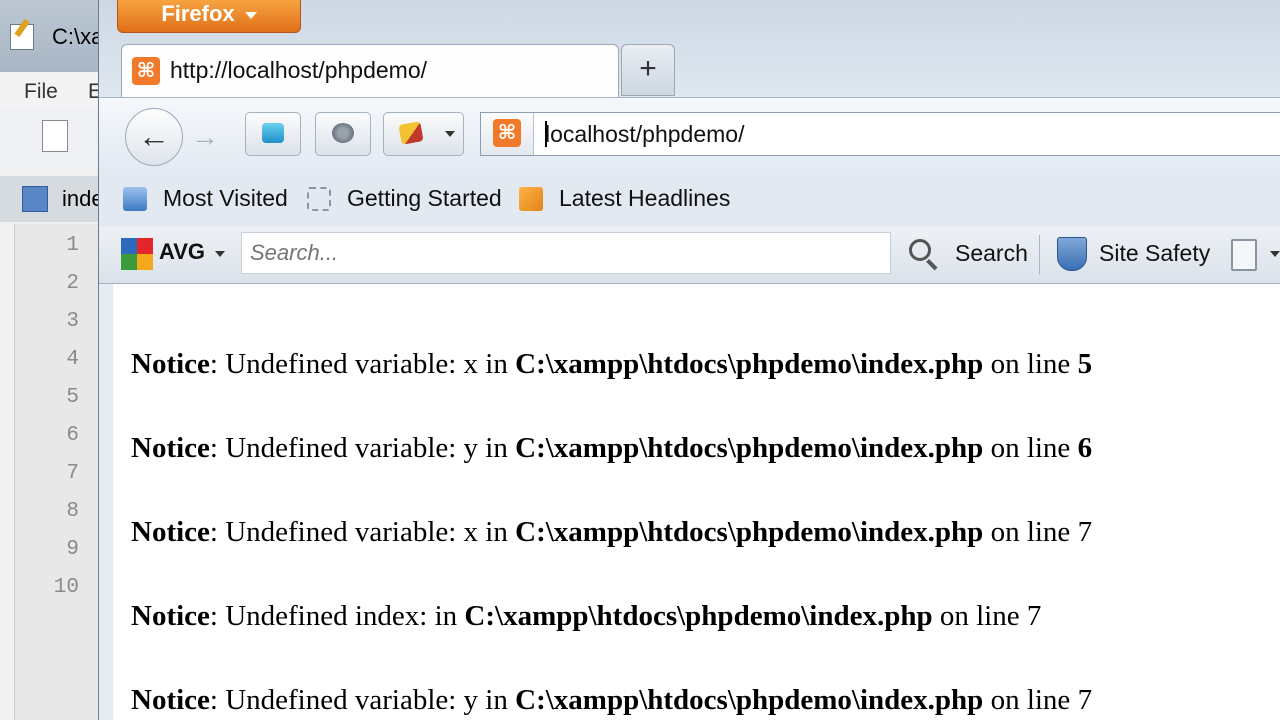 Image resolution: width=1280 pixels, height=720 pixels. Describe the element at coordinates (1244, 255) in the screenshot. I see `trash-icon` at that location.